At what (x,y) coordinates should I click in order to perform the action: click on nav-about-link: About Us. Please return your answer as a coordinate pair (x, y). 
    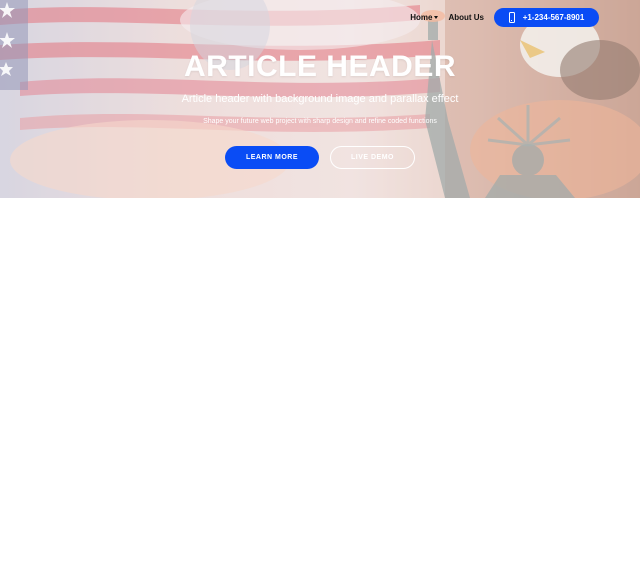
    Looking at the image, I should click on (466, 17).